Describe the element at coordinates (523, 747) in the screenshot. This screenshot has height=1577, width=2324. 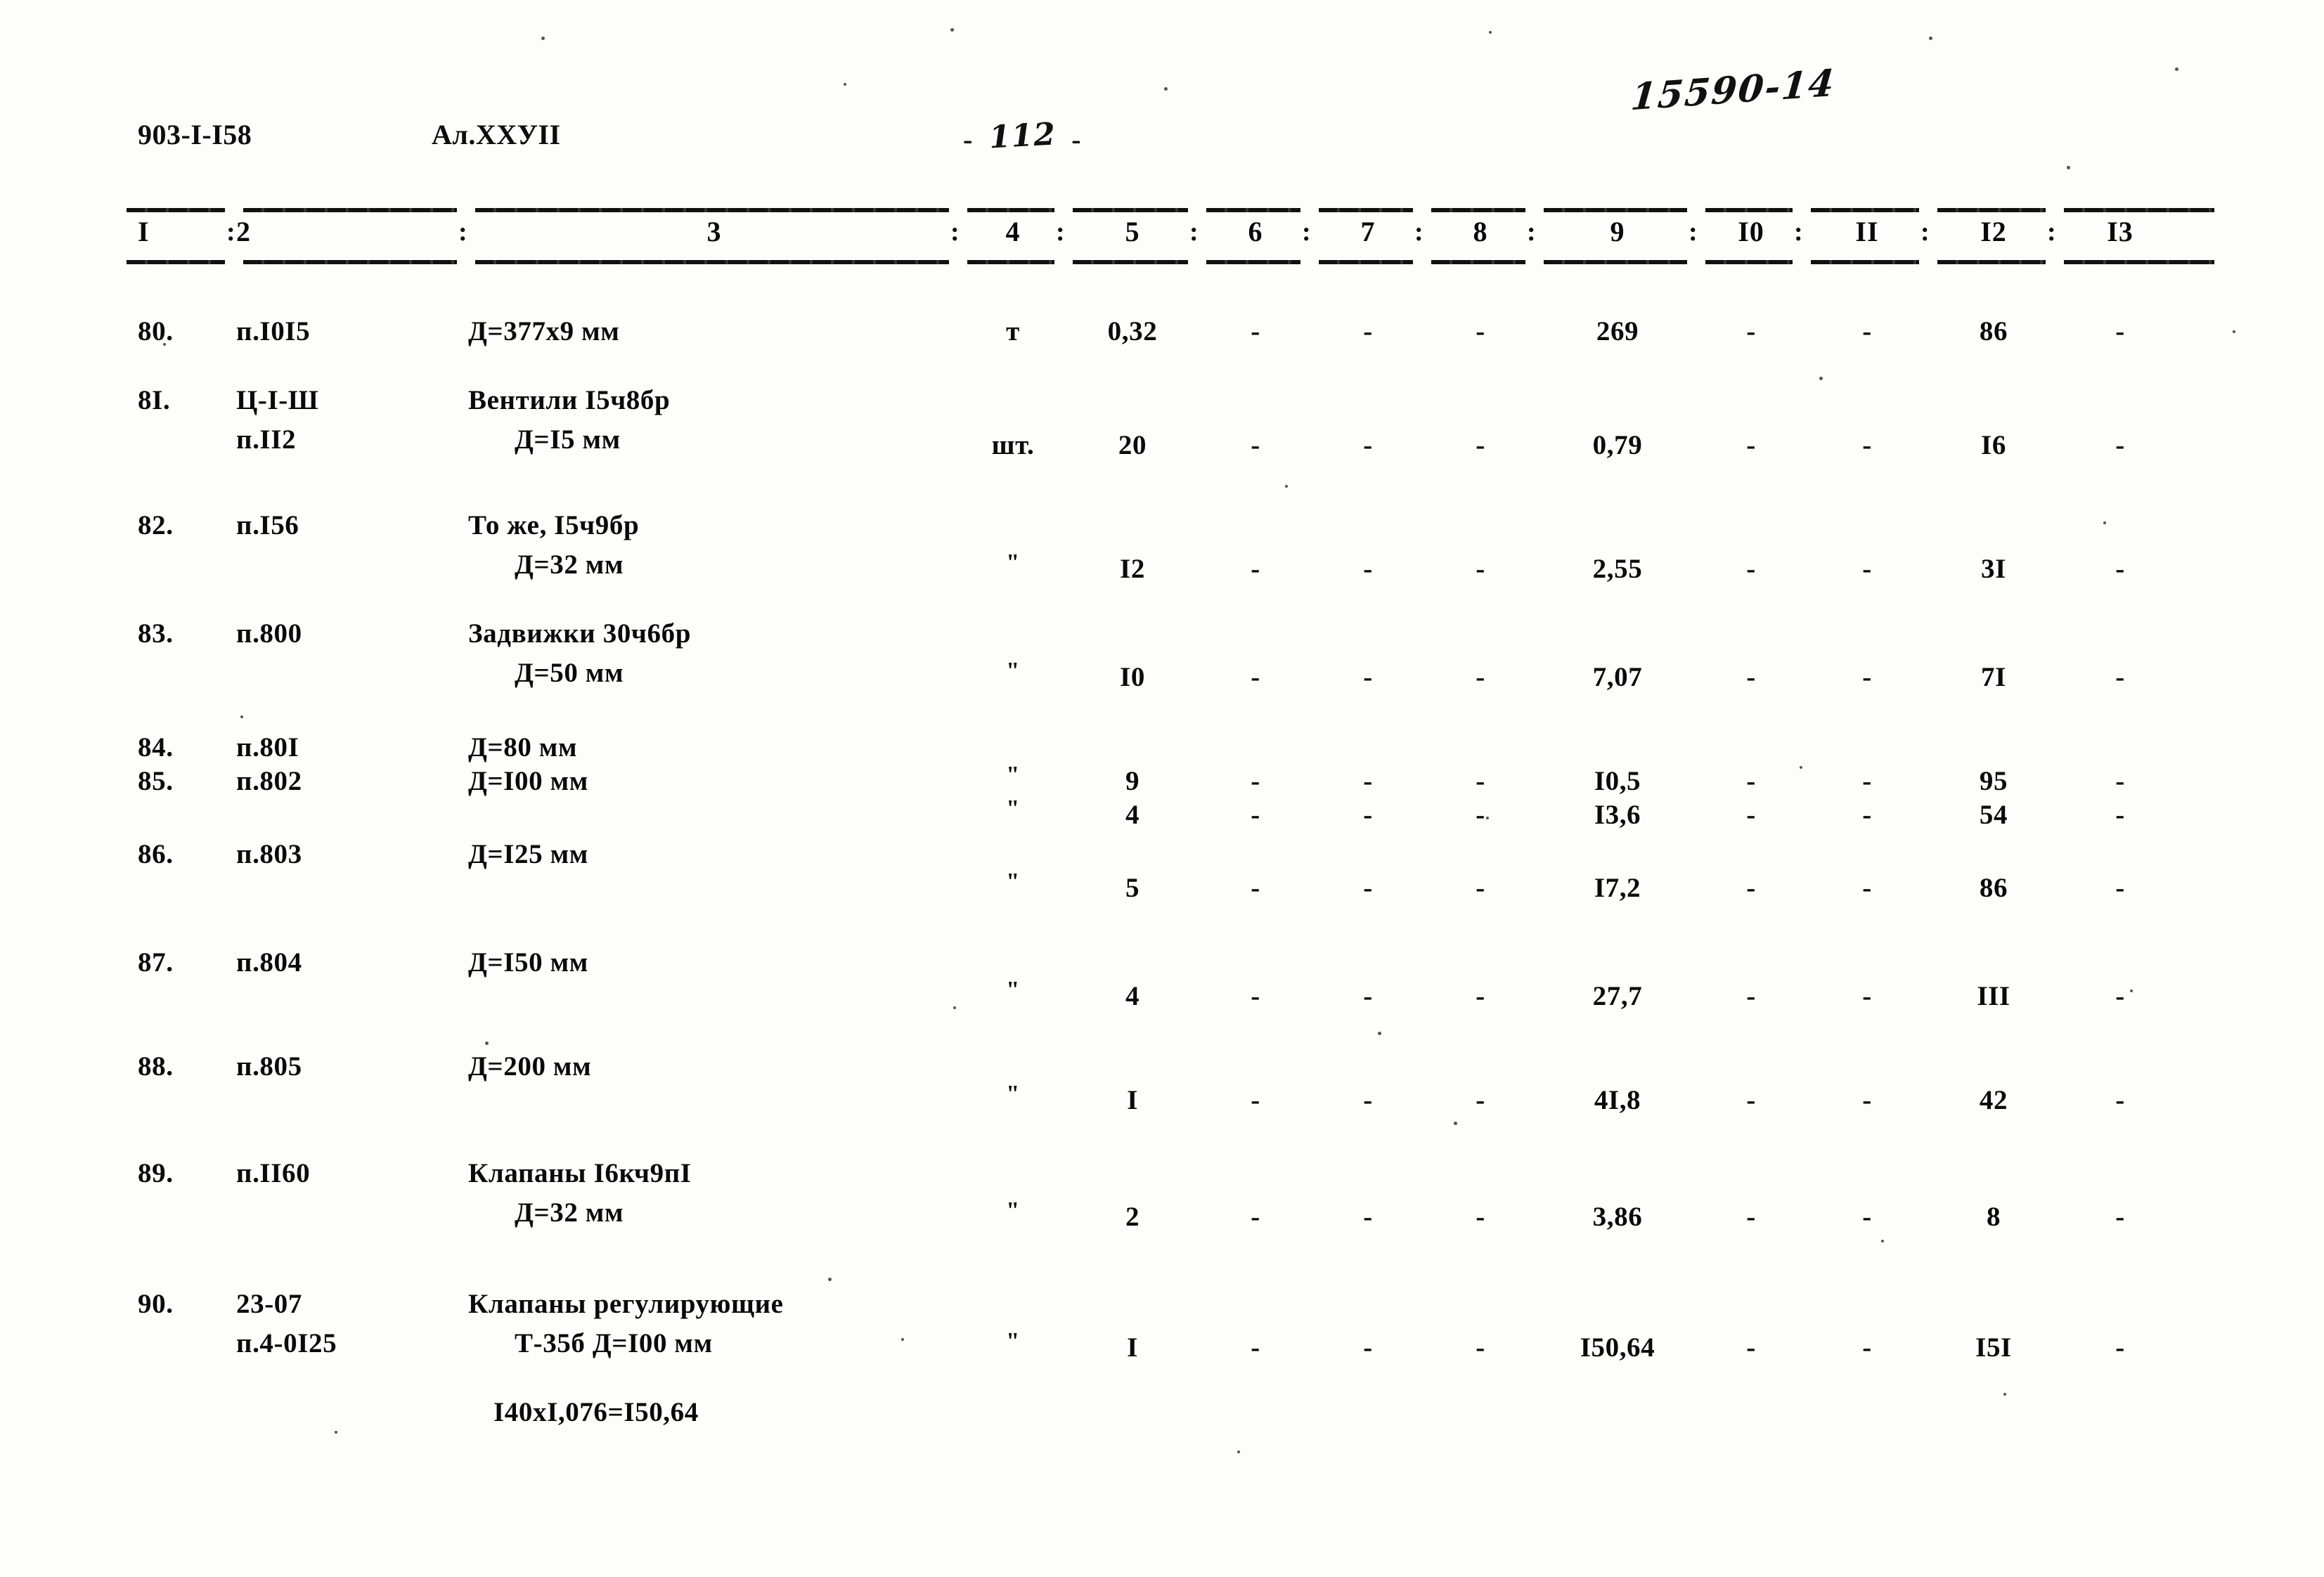
I see `row-description-line: Д=80 мм` at that location.